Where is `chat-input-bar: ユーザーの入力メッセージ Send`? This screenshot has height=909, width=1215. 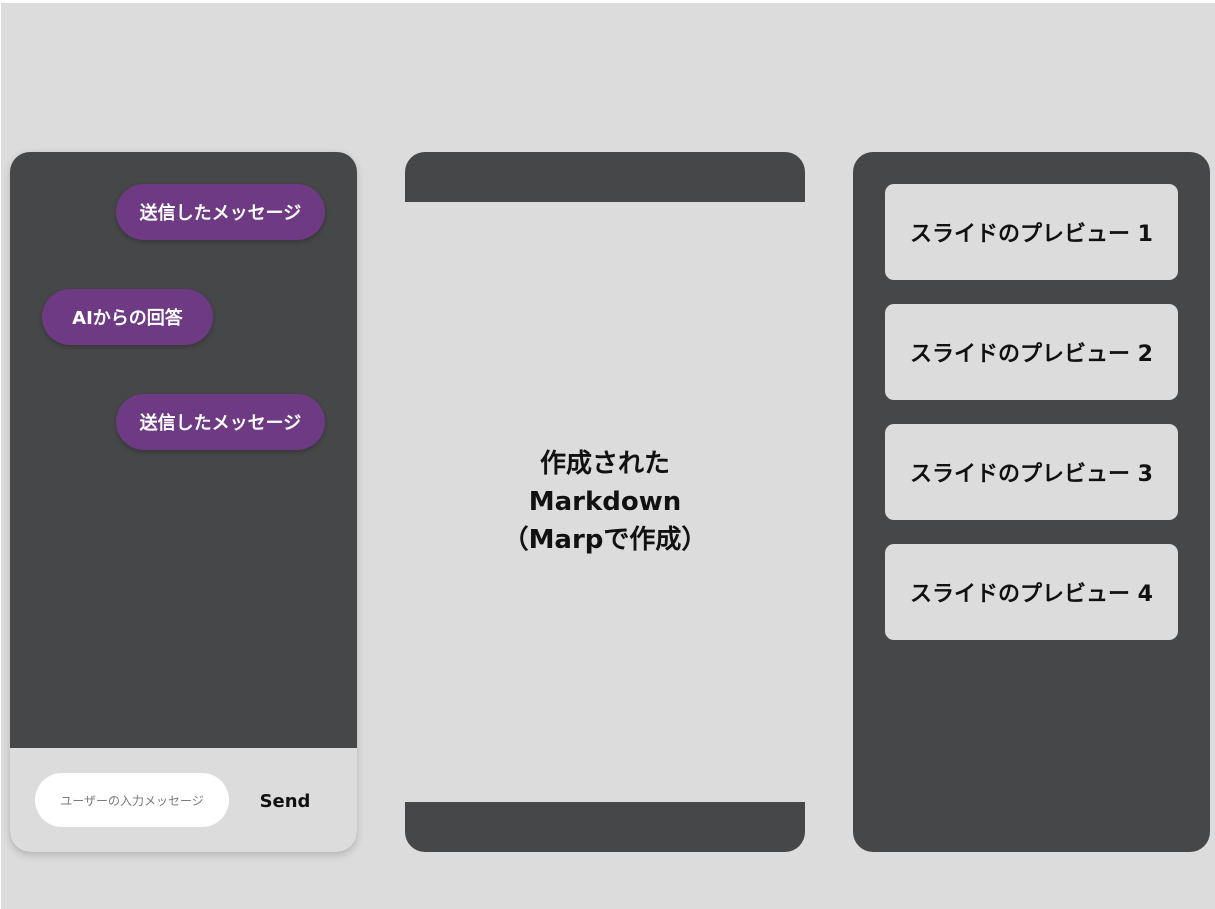
chat-input-bar: ユーザーの入力メッセージ Send is located at coordinates (183, 800).